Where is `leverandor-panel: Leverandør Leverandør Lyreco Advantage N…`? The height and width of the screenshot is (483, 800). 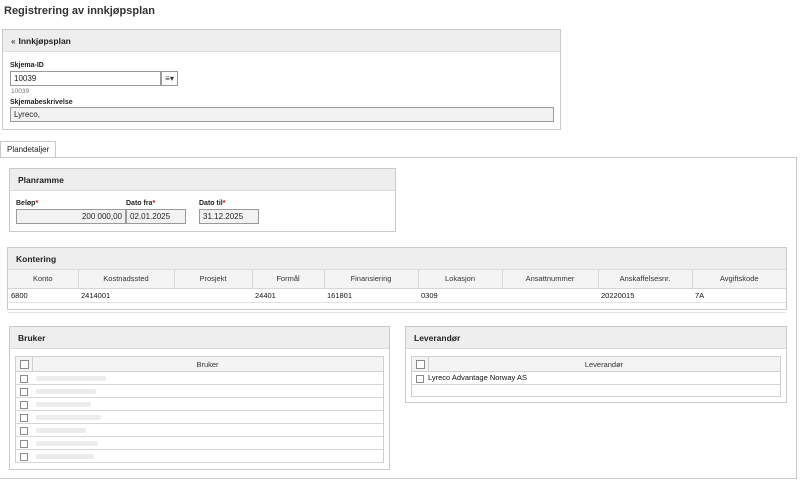
leverandor-panel: Leverandør Leverandør Lyreco Advantage N… is located at coordinates (596, 364).